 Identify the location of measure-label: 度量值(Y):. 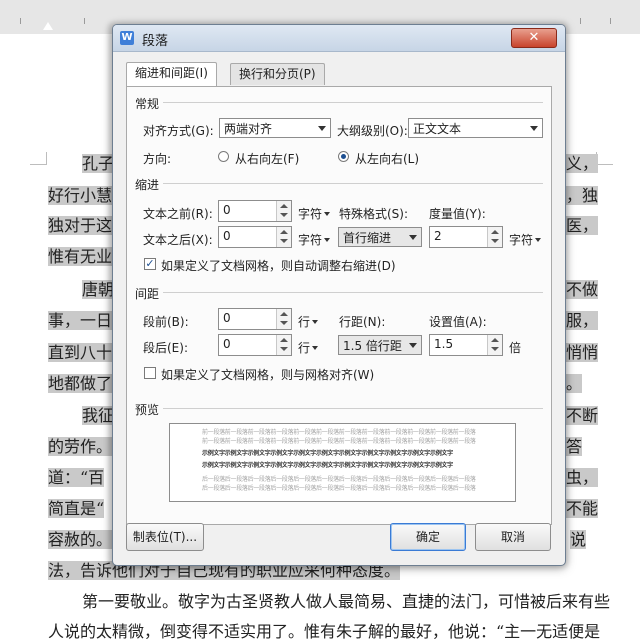
(457, 214).